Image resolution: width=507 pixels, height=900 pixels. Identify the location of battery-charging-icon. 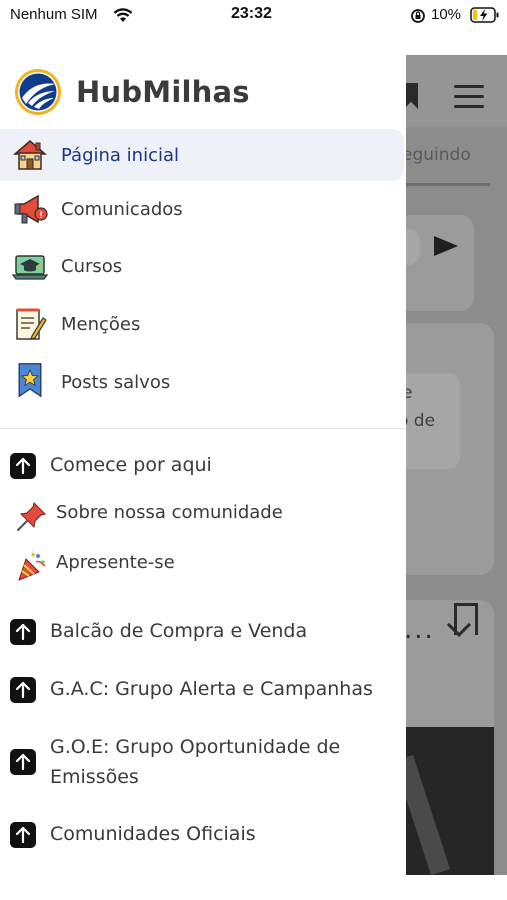
(484, 15).